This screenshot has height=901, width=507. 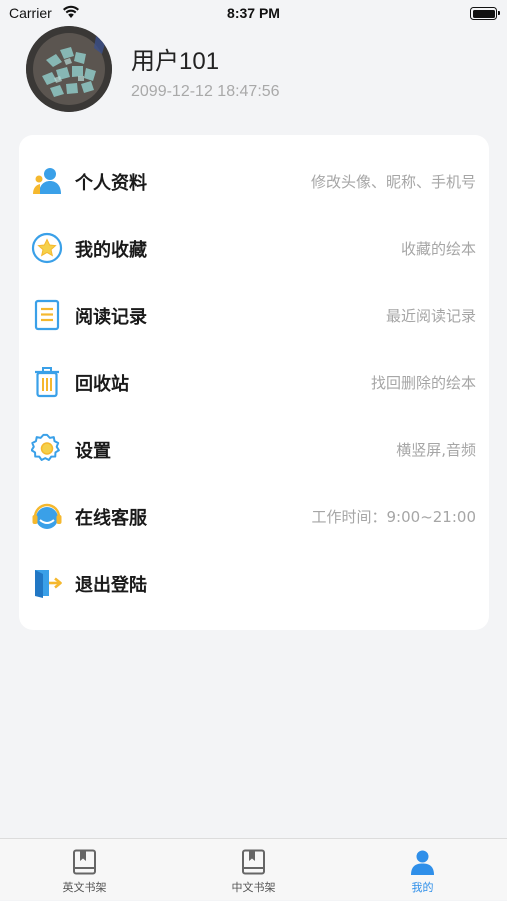 I want to click on tab-label: 我的, so click(x=422, y=887).